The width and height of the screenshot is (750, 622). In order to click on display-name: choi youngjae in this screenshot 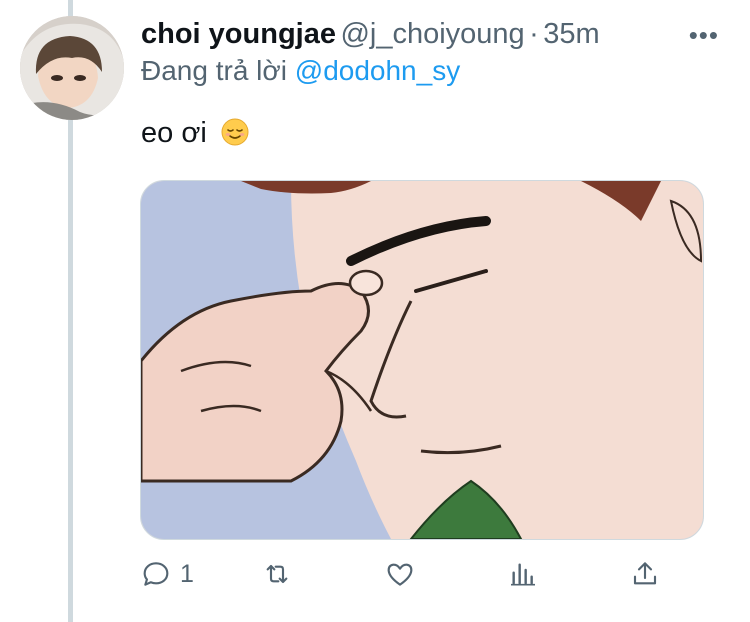, I will do `click(238, 34)`.